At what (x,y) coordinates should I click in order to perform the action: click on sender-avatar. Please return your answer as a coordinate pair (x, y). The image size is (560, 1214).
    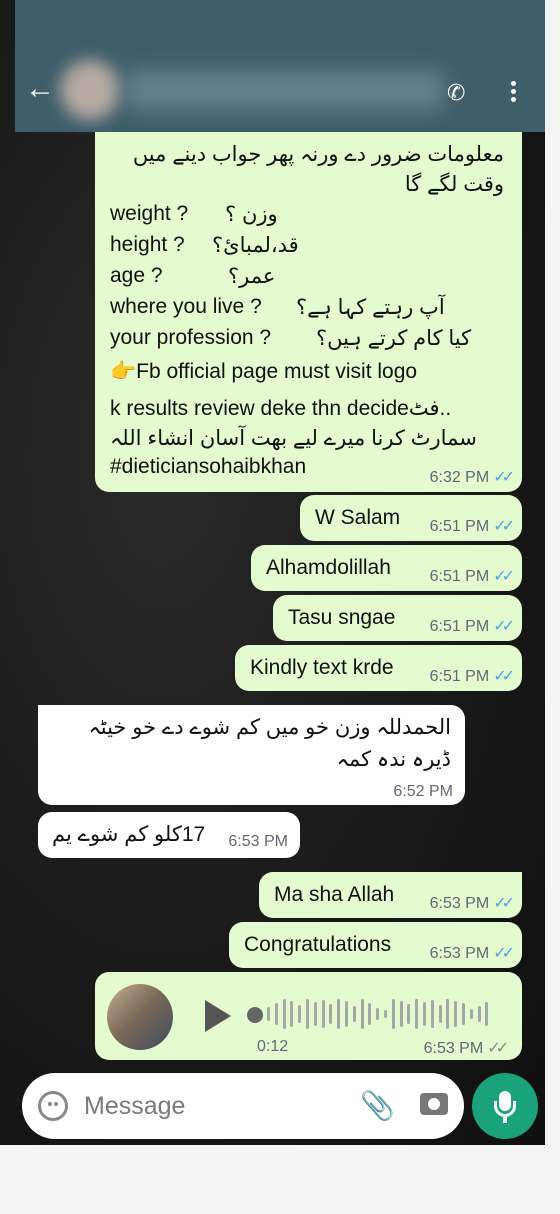
    Looking at the image, I should click on (140, 1017).